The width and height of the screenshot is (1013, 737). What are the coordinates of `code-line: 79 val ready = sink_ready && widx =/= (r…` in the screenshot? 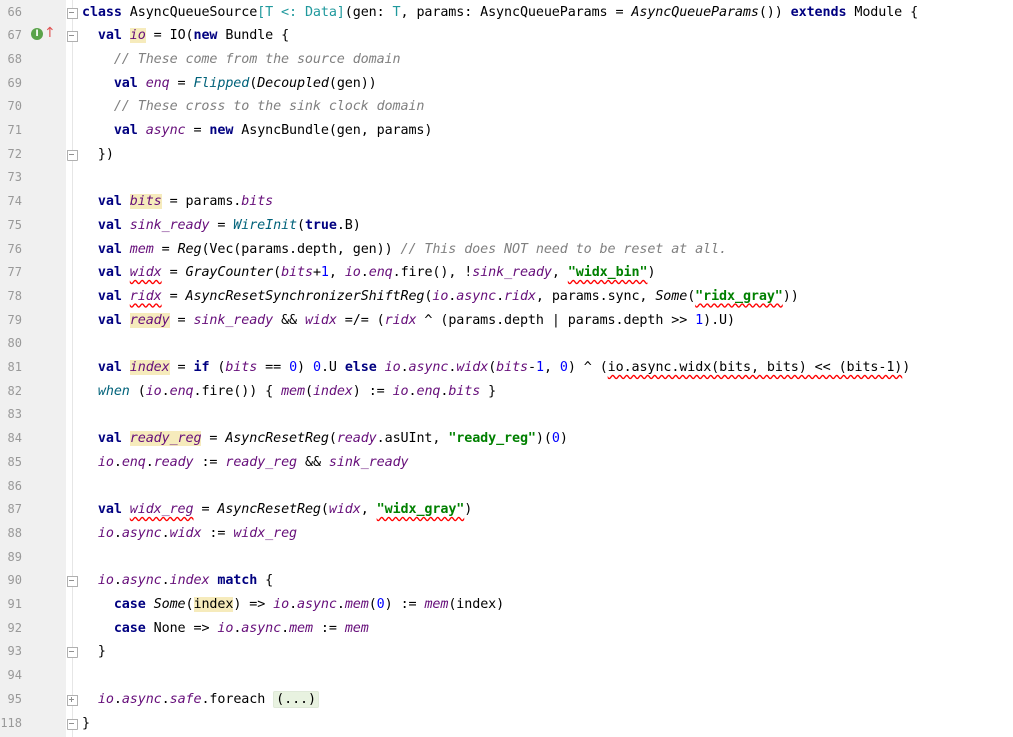 It's located at (506, 321).